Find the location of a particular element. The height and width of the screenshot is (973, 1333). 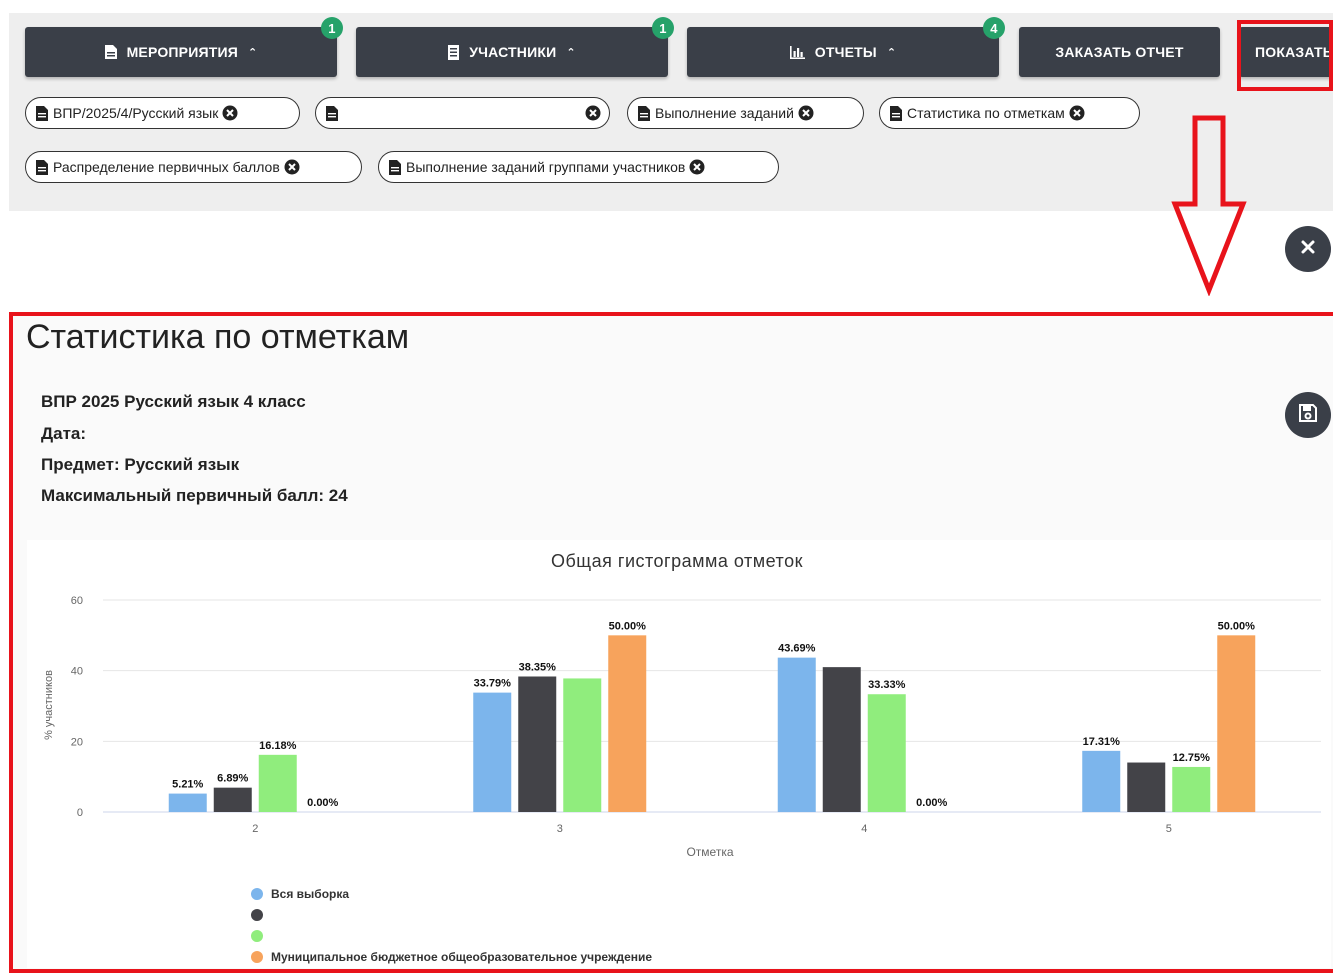

data-label: 33.79% is located at coordinates (493, 684).